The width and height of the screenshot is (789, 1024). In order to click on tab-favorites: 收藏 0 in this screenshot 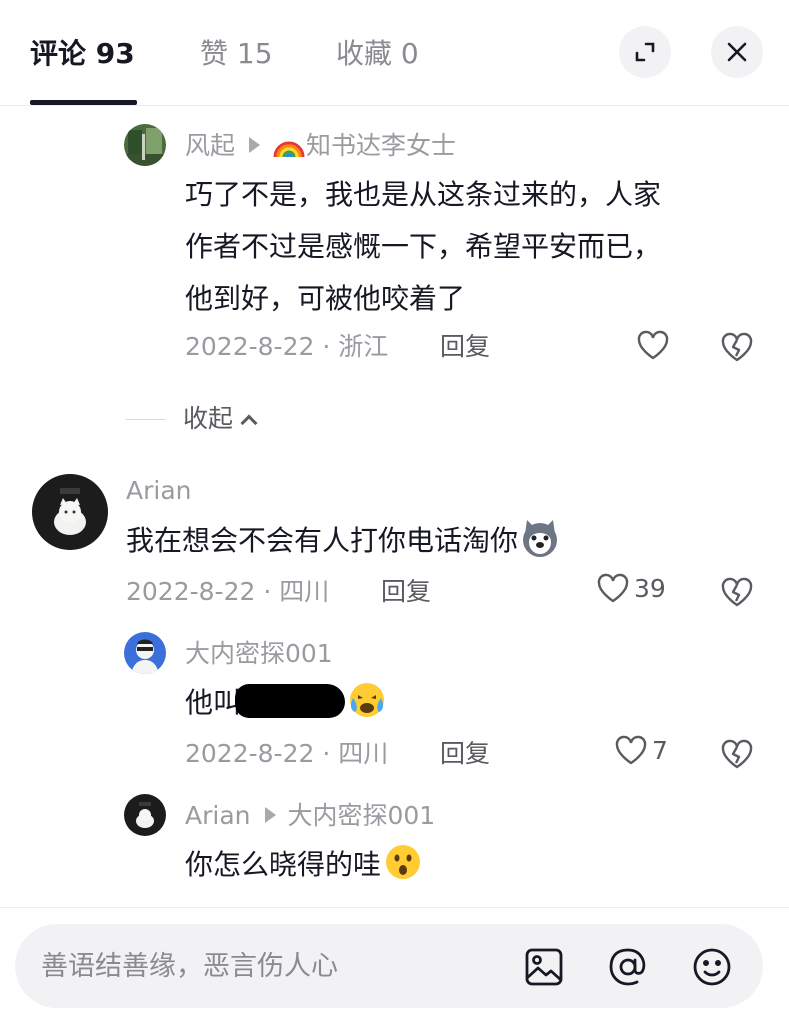, I will do `click(377, 54)`.